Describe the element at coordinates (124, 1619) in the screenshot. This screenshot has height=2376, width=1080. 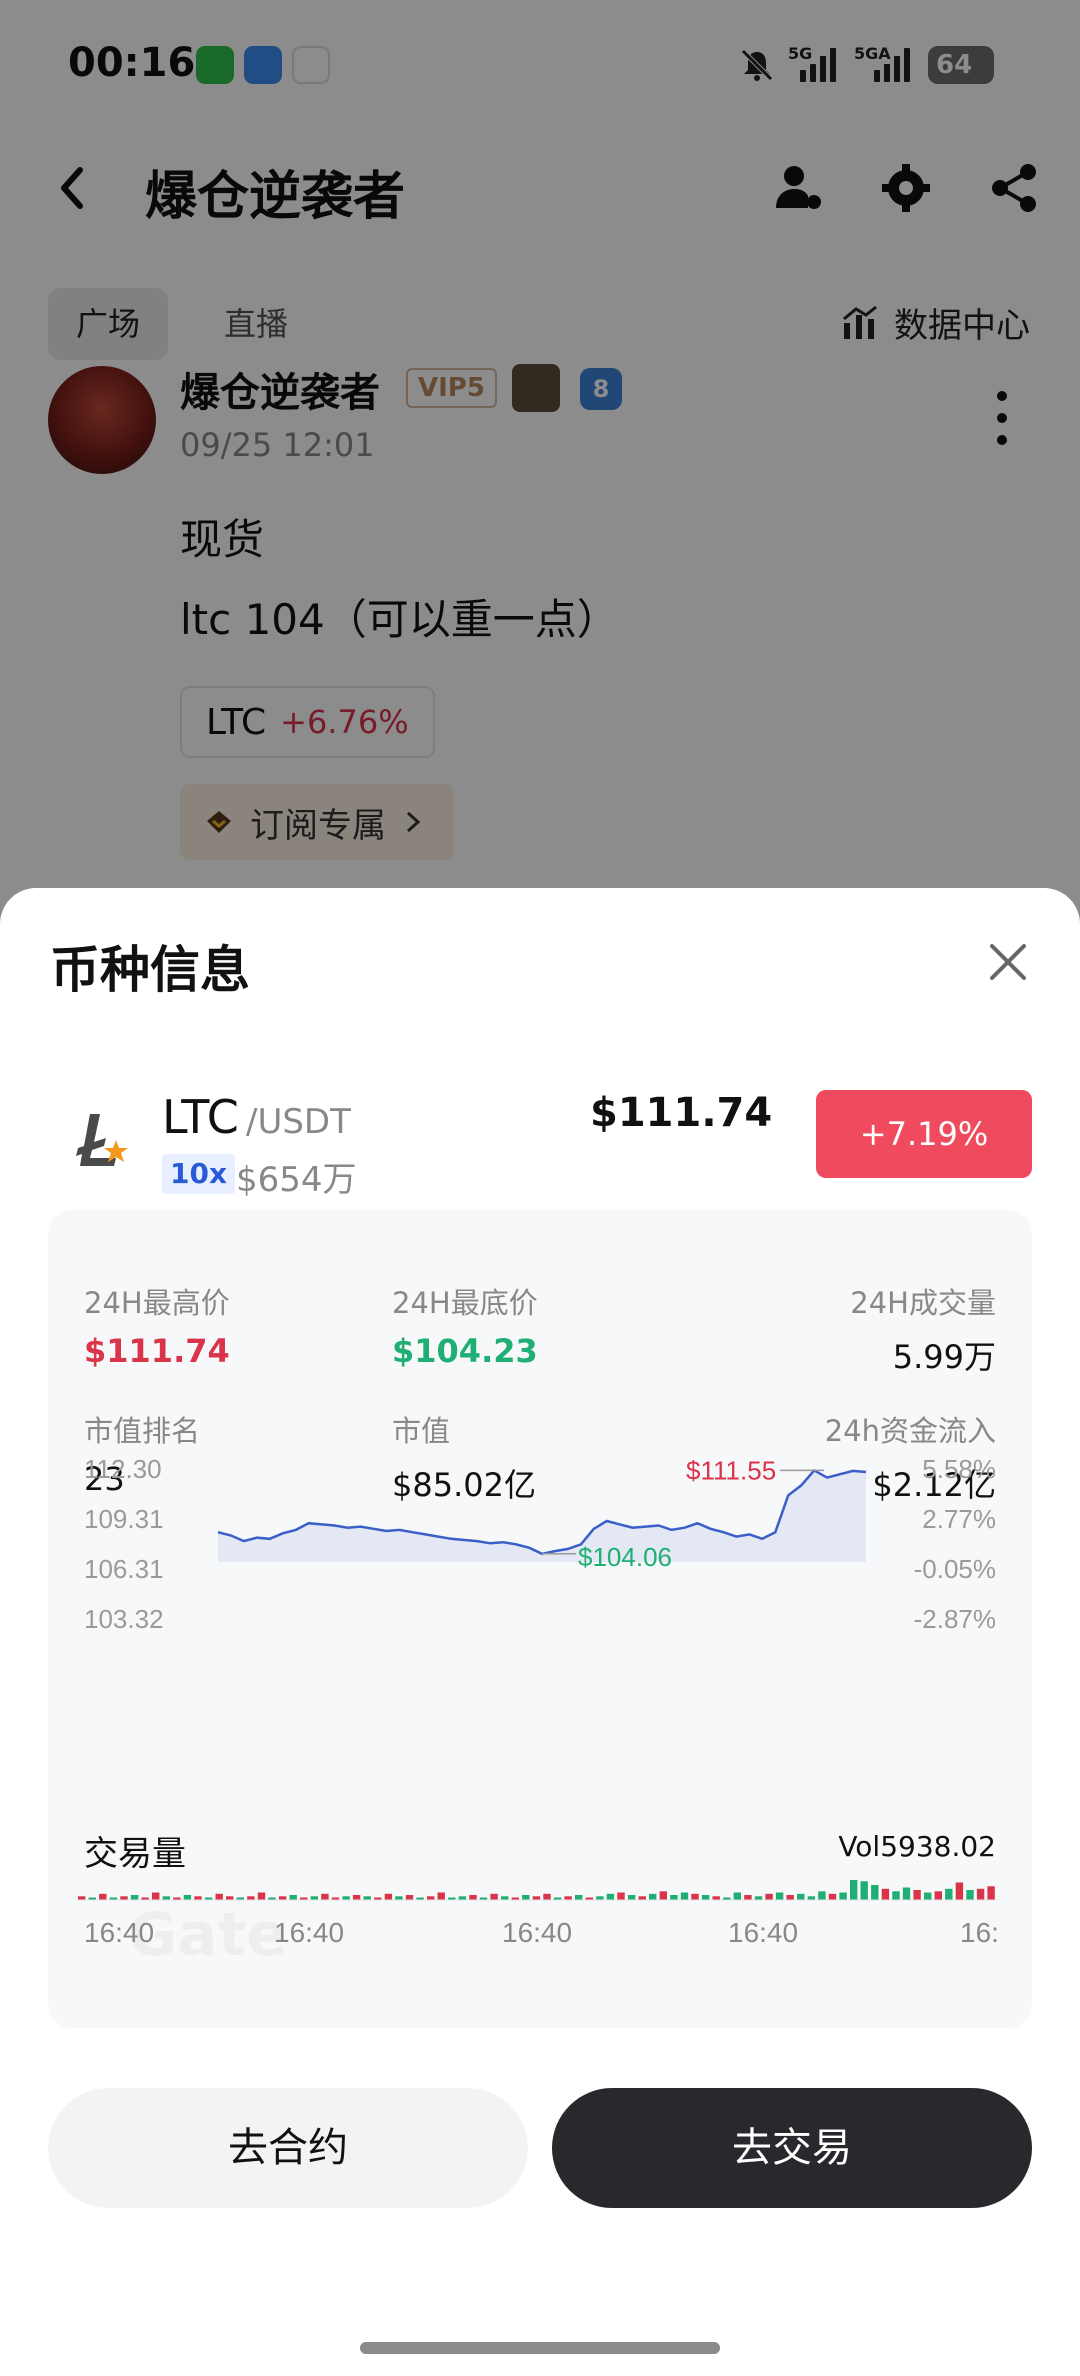
I see `y-tick-label-left: 103.32` at that location.